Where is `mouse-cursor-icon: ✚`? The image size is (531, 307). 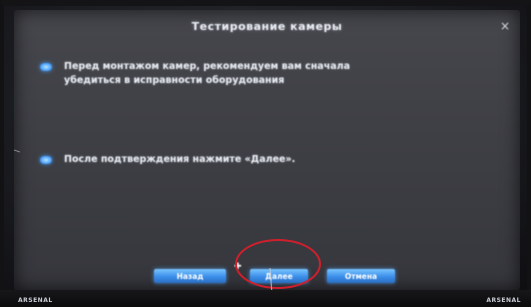
mouse-cursor-icon: ✚ is located at coordinates (238, 267).